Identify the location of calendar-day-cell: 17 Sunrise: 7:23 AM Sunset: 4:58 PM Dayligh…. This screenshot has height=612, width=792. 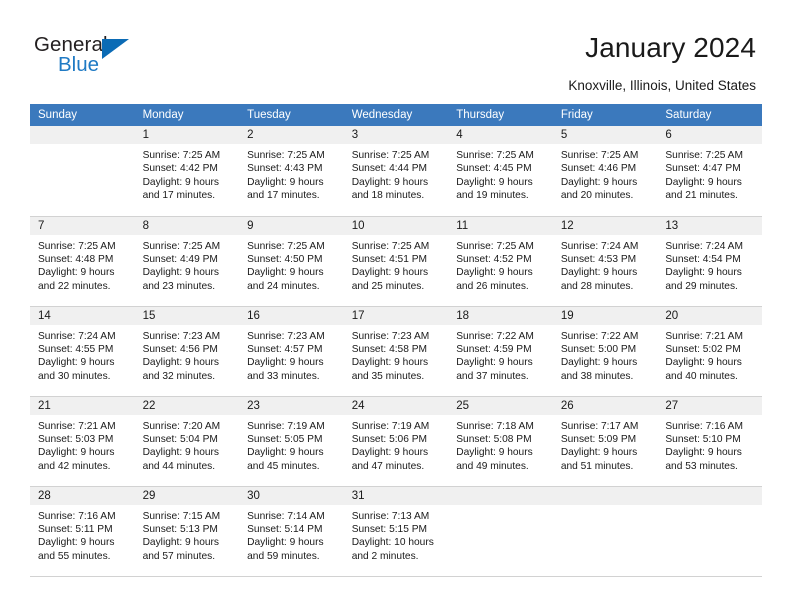
(396, 351).